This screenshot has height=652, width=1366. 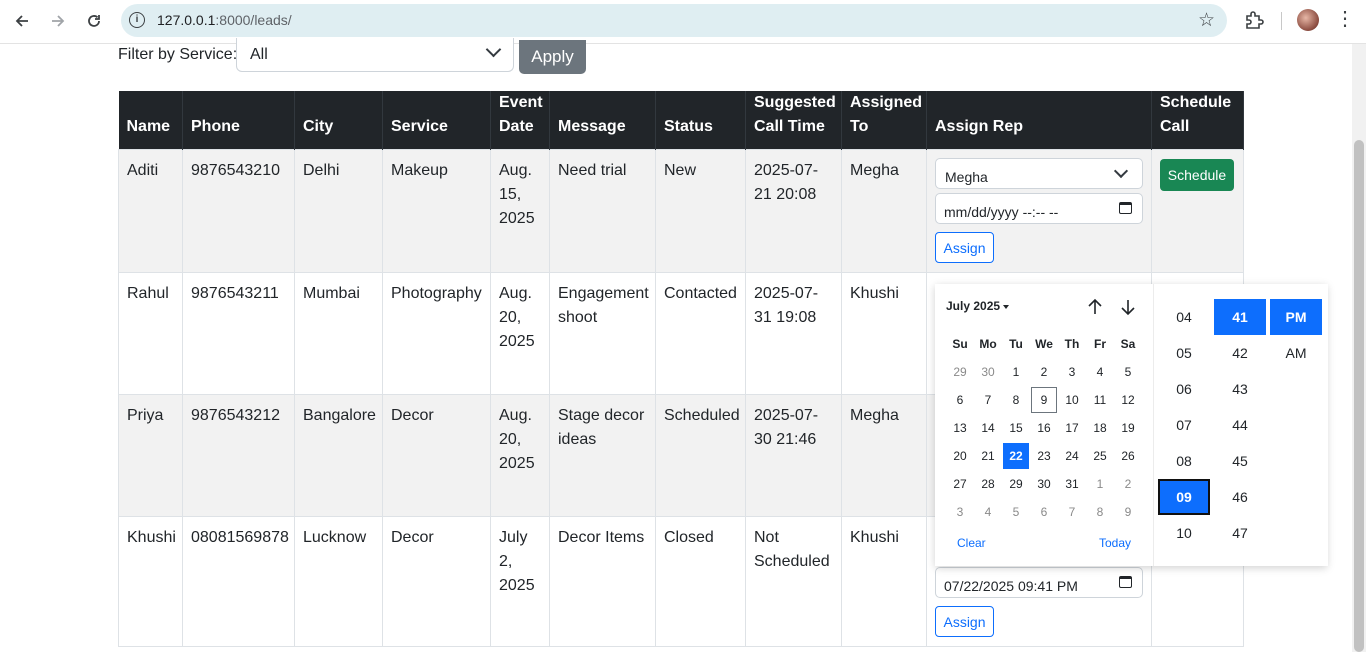 I want to click on hour-option: 07, so click(x=1184, y=425).